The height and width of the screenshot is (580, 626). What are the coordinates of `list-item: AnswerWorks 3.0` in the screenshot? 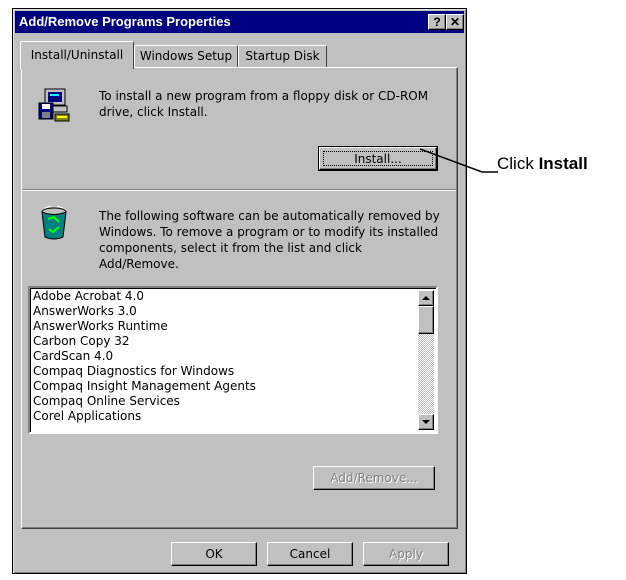 It's located at (144, 311).